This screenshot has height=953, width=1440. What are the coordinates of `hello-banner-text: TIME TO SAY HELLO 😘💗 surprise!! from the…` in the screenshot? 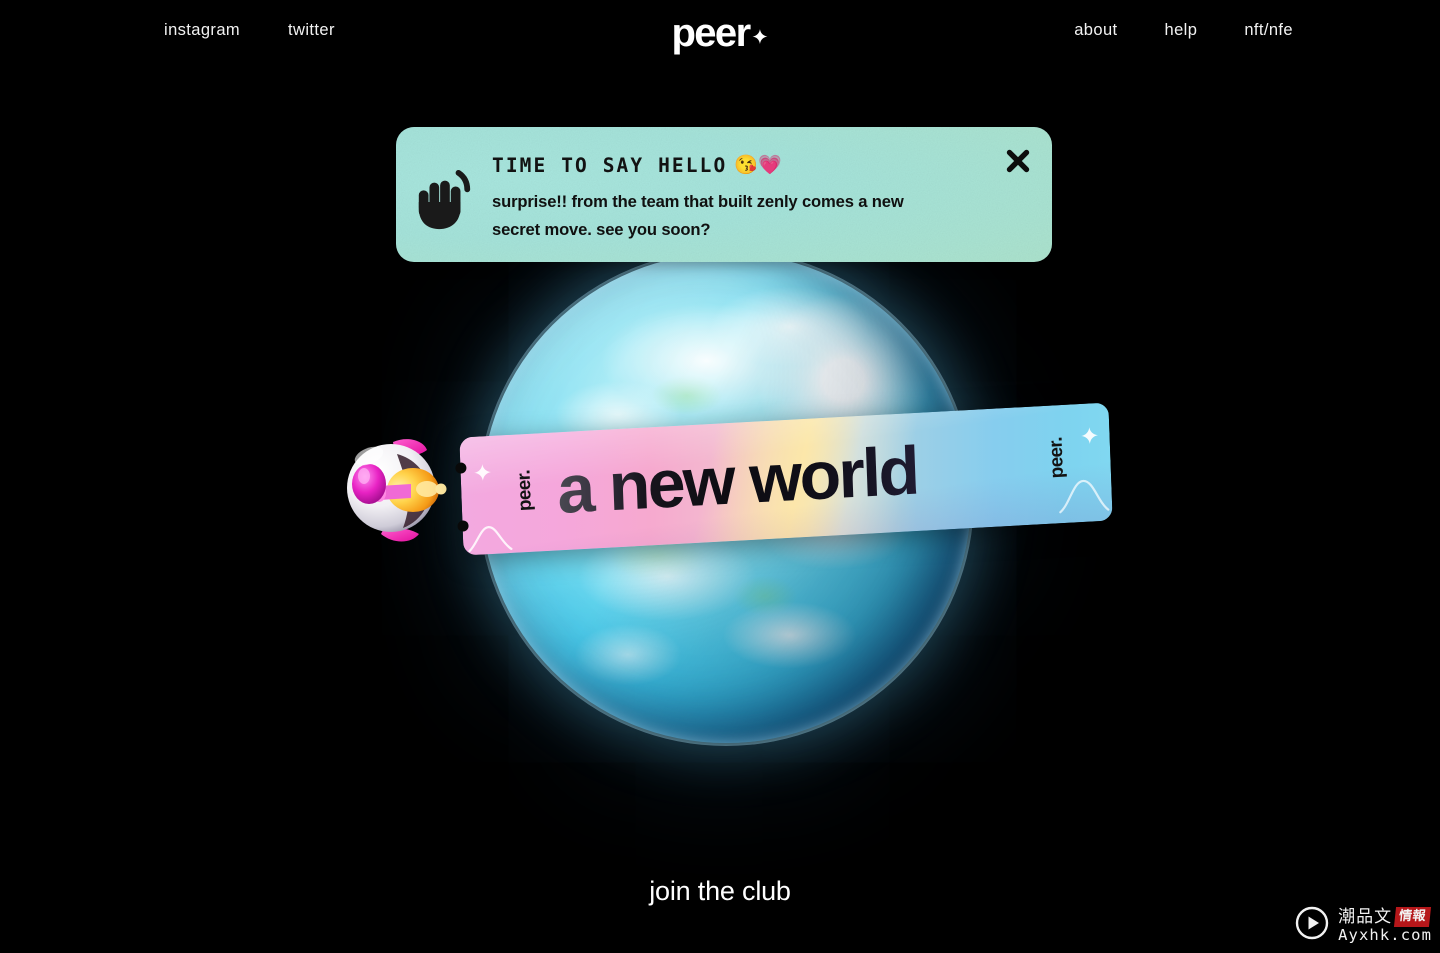 It's located at (772, 199).